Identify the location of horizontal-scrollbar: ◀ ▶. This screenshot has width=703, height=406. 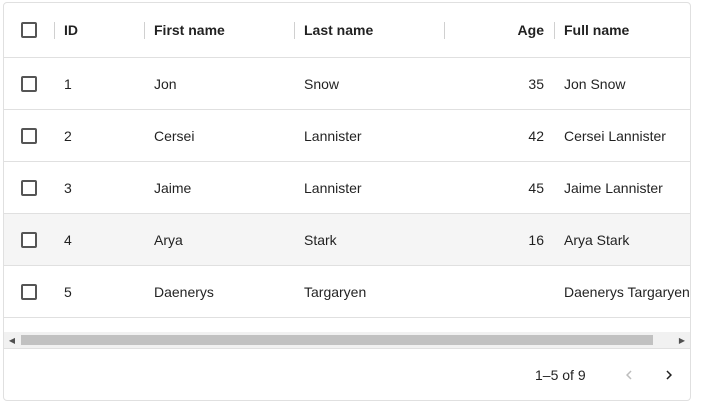
(347, 340).